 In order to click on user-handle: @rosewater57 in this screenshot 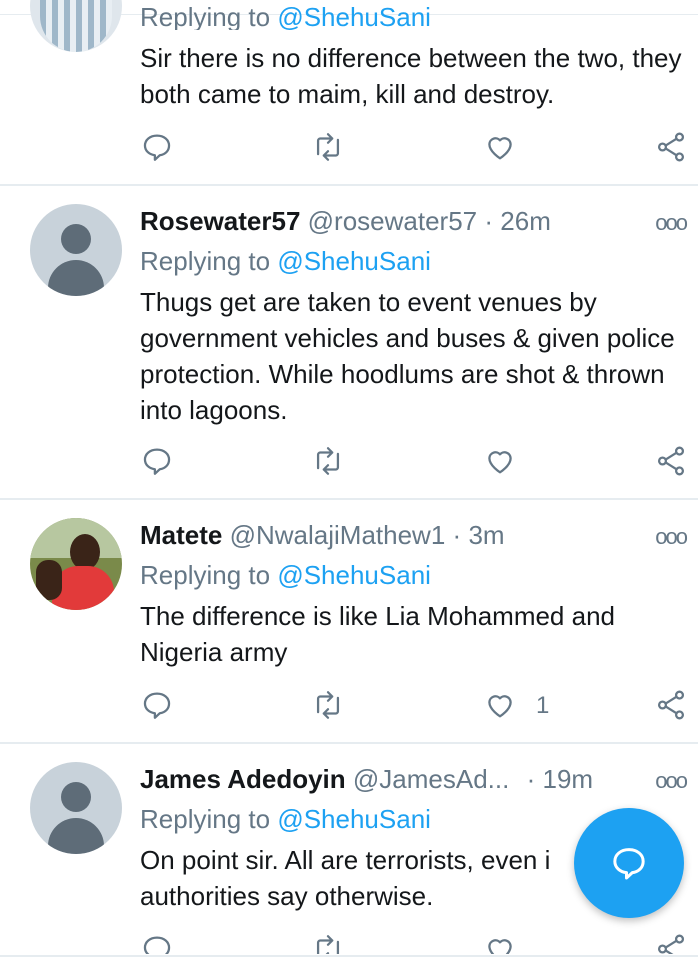, I will do `click(392, 221)`.